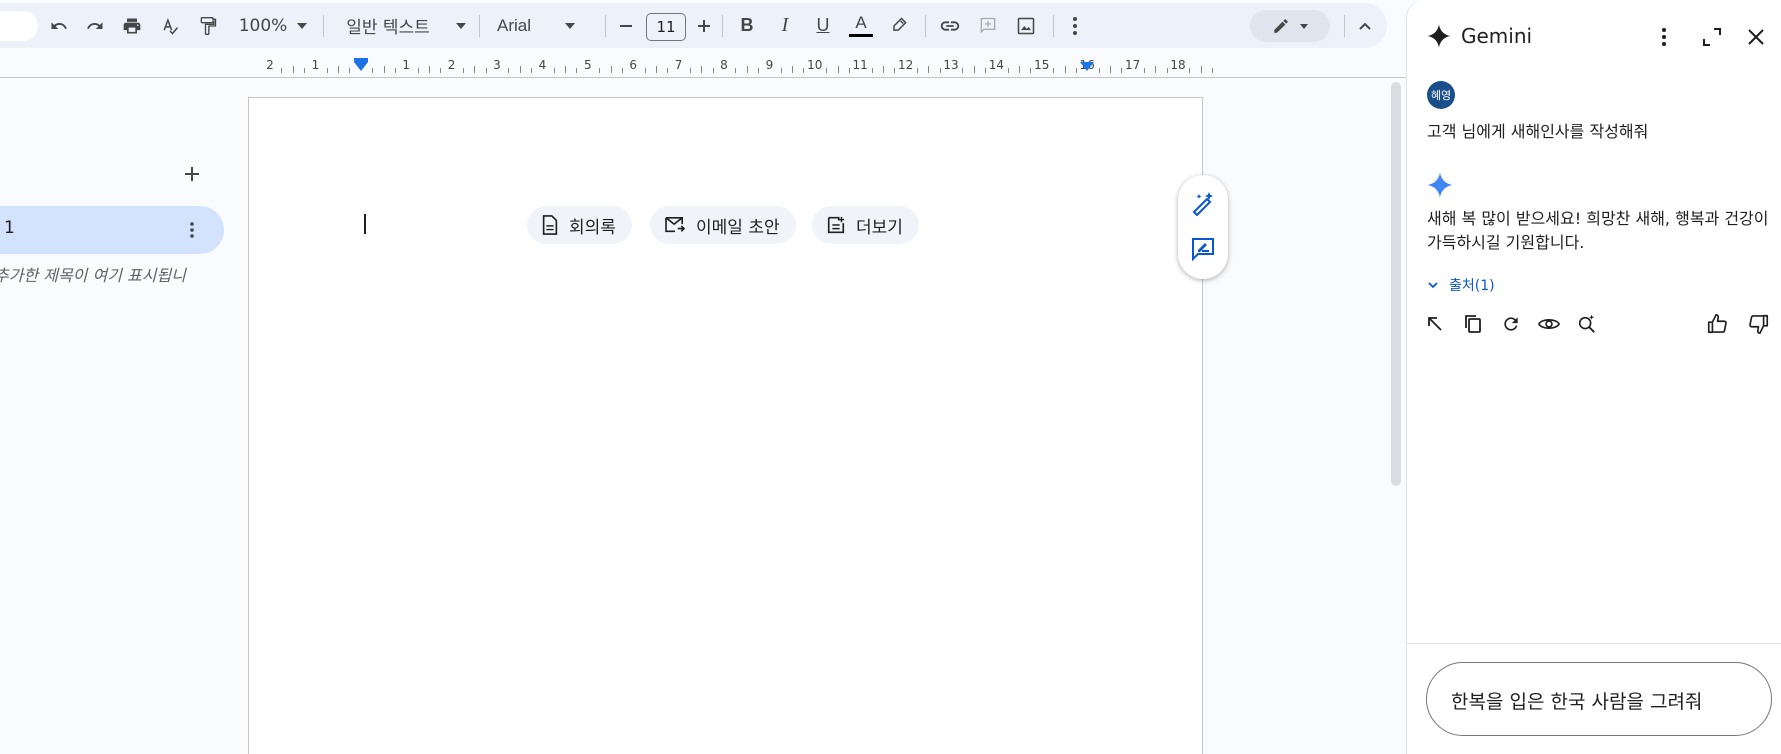 This screenshot has width=1781, height=754. I want to click on italic-button: I, so click(785, 25).